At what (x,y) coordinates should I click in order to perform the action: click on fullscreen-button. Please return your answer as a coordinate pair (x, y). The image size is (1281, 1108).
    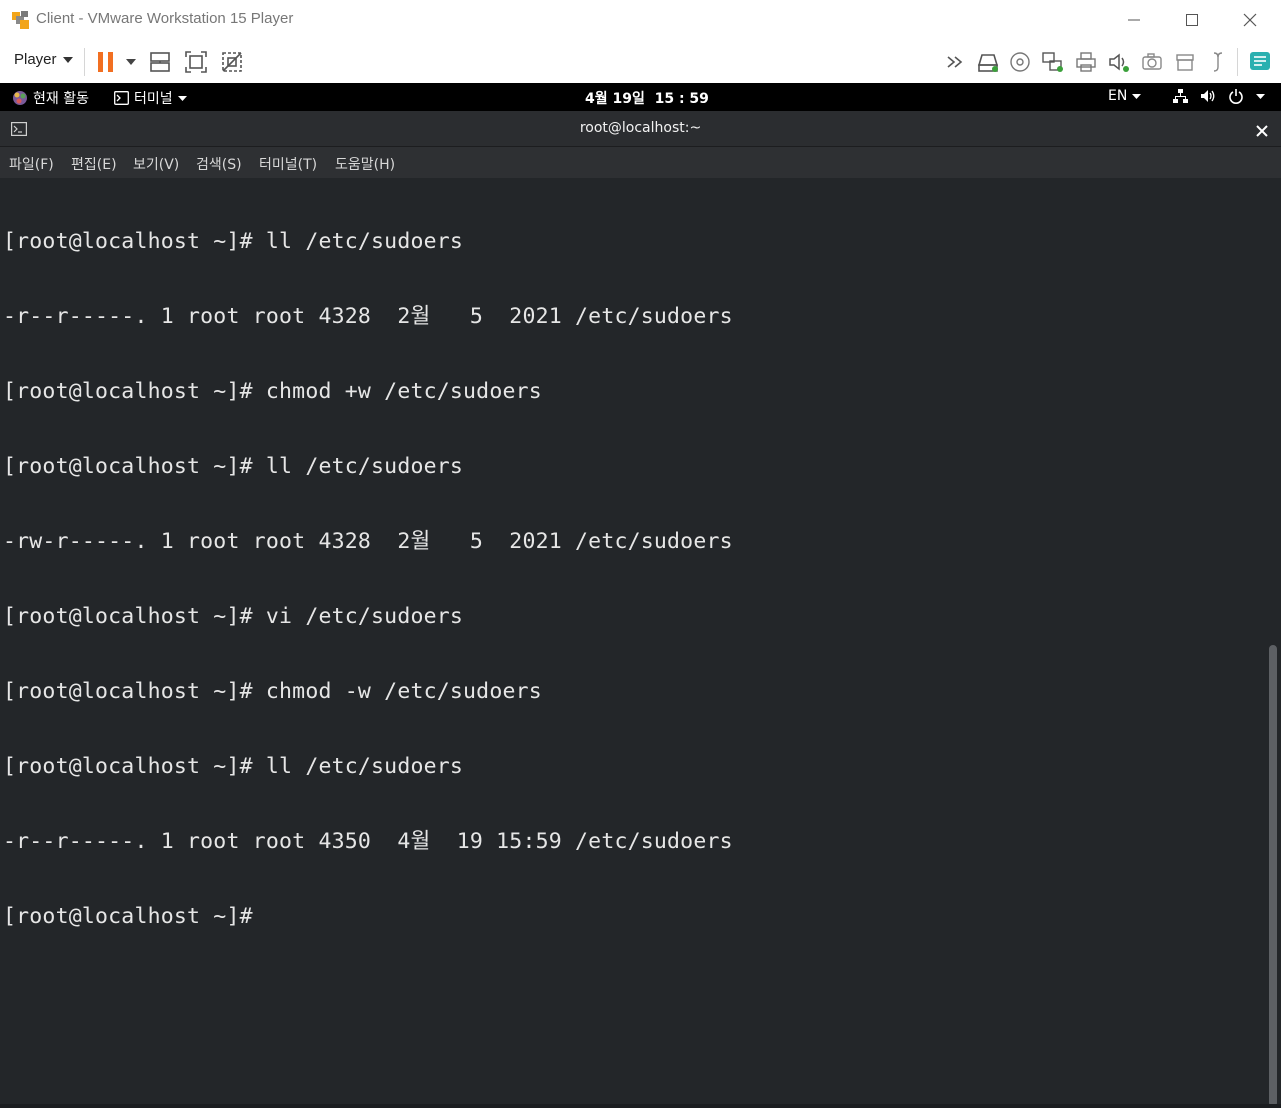
    Looking at the image, I should click on (196, 62).